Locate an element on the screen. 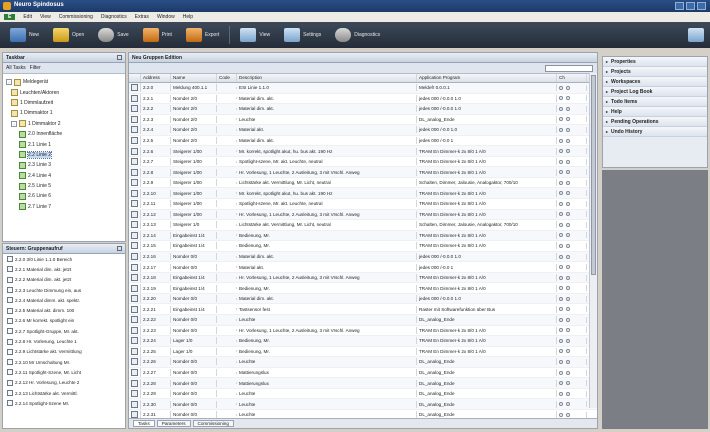  column-header: Name is located at coordinates (194, 78).